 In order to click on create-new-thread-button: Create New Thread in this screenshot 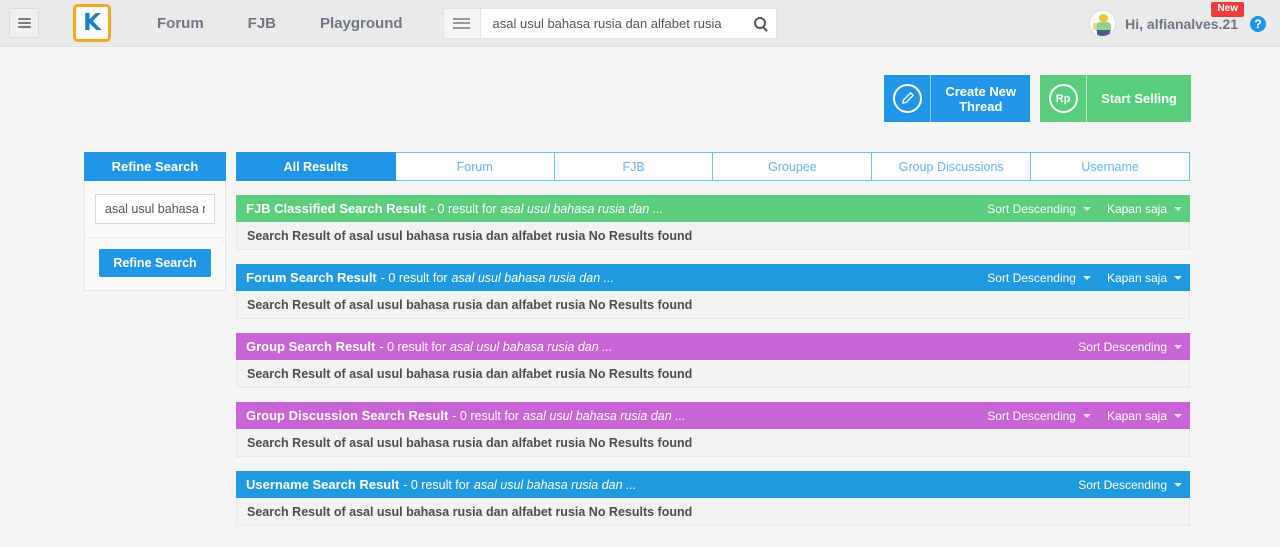, I will do `click(957, 98)`.